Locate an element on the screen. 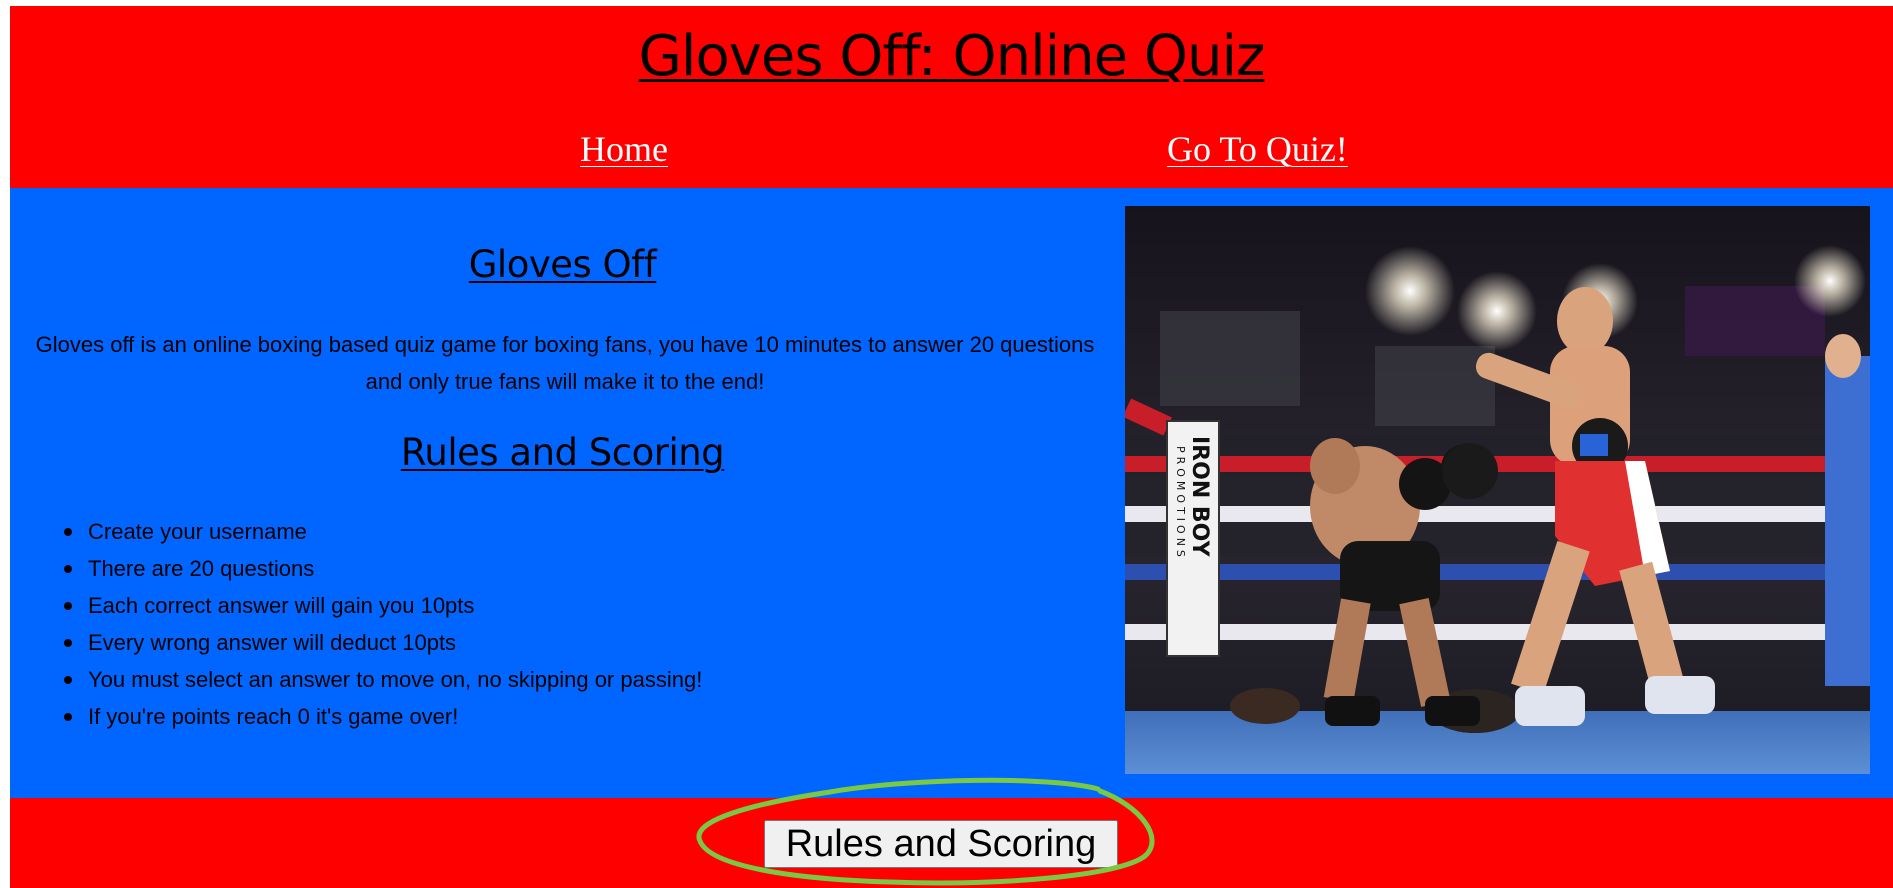 This screenshot has height=888, width=1893. rules-heading: Rules and Scoring is located at coordinates (562, 452).